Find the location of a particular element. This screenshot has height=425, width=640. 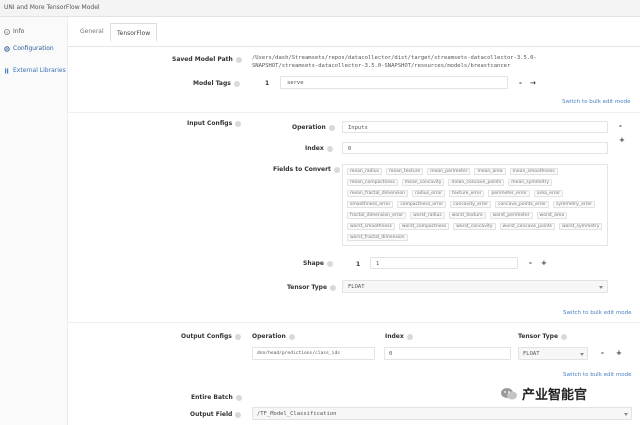

operation-label: Operation is located at coordinates (313, 127).